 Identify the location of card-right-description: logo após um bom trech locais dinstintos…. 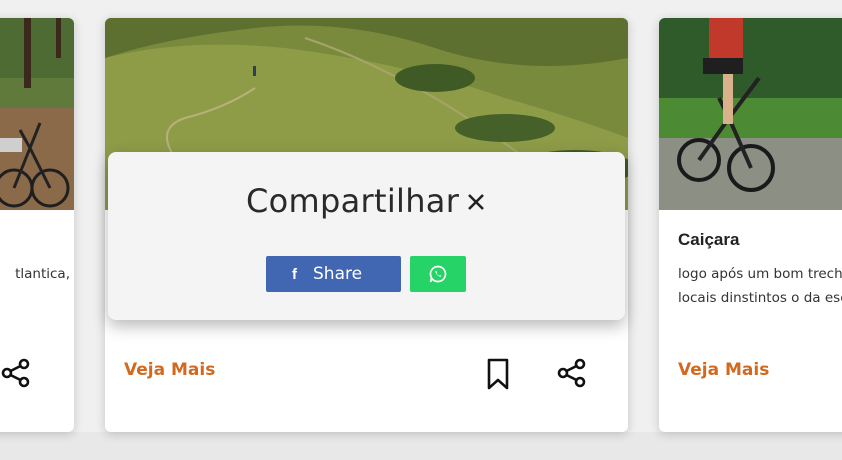
(760, 286).